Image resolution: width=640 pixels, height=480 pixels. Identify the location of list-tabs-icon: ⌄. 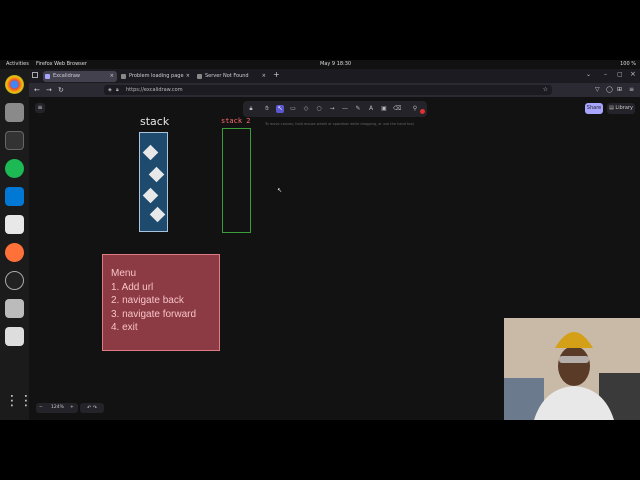
(588, 74).